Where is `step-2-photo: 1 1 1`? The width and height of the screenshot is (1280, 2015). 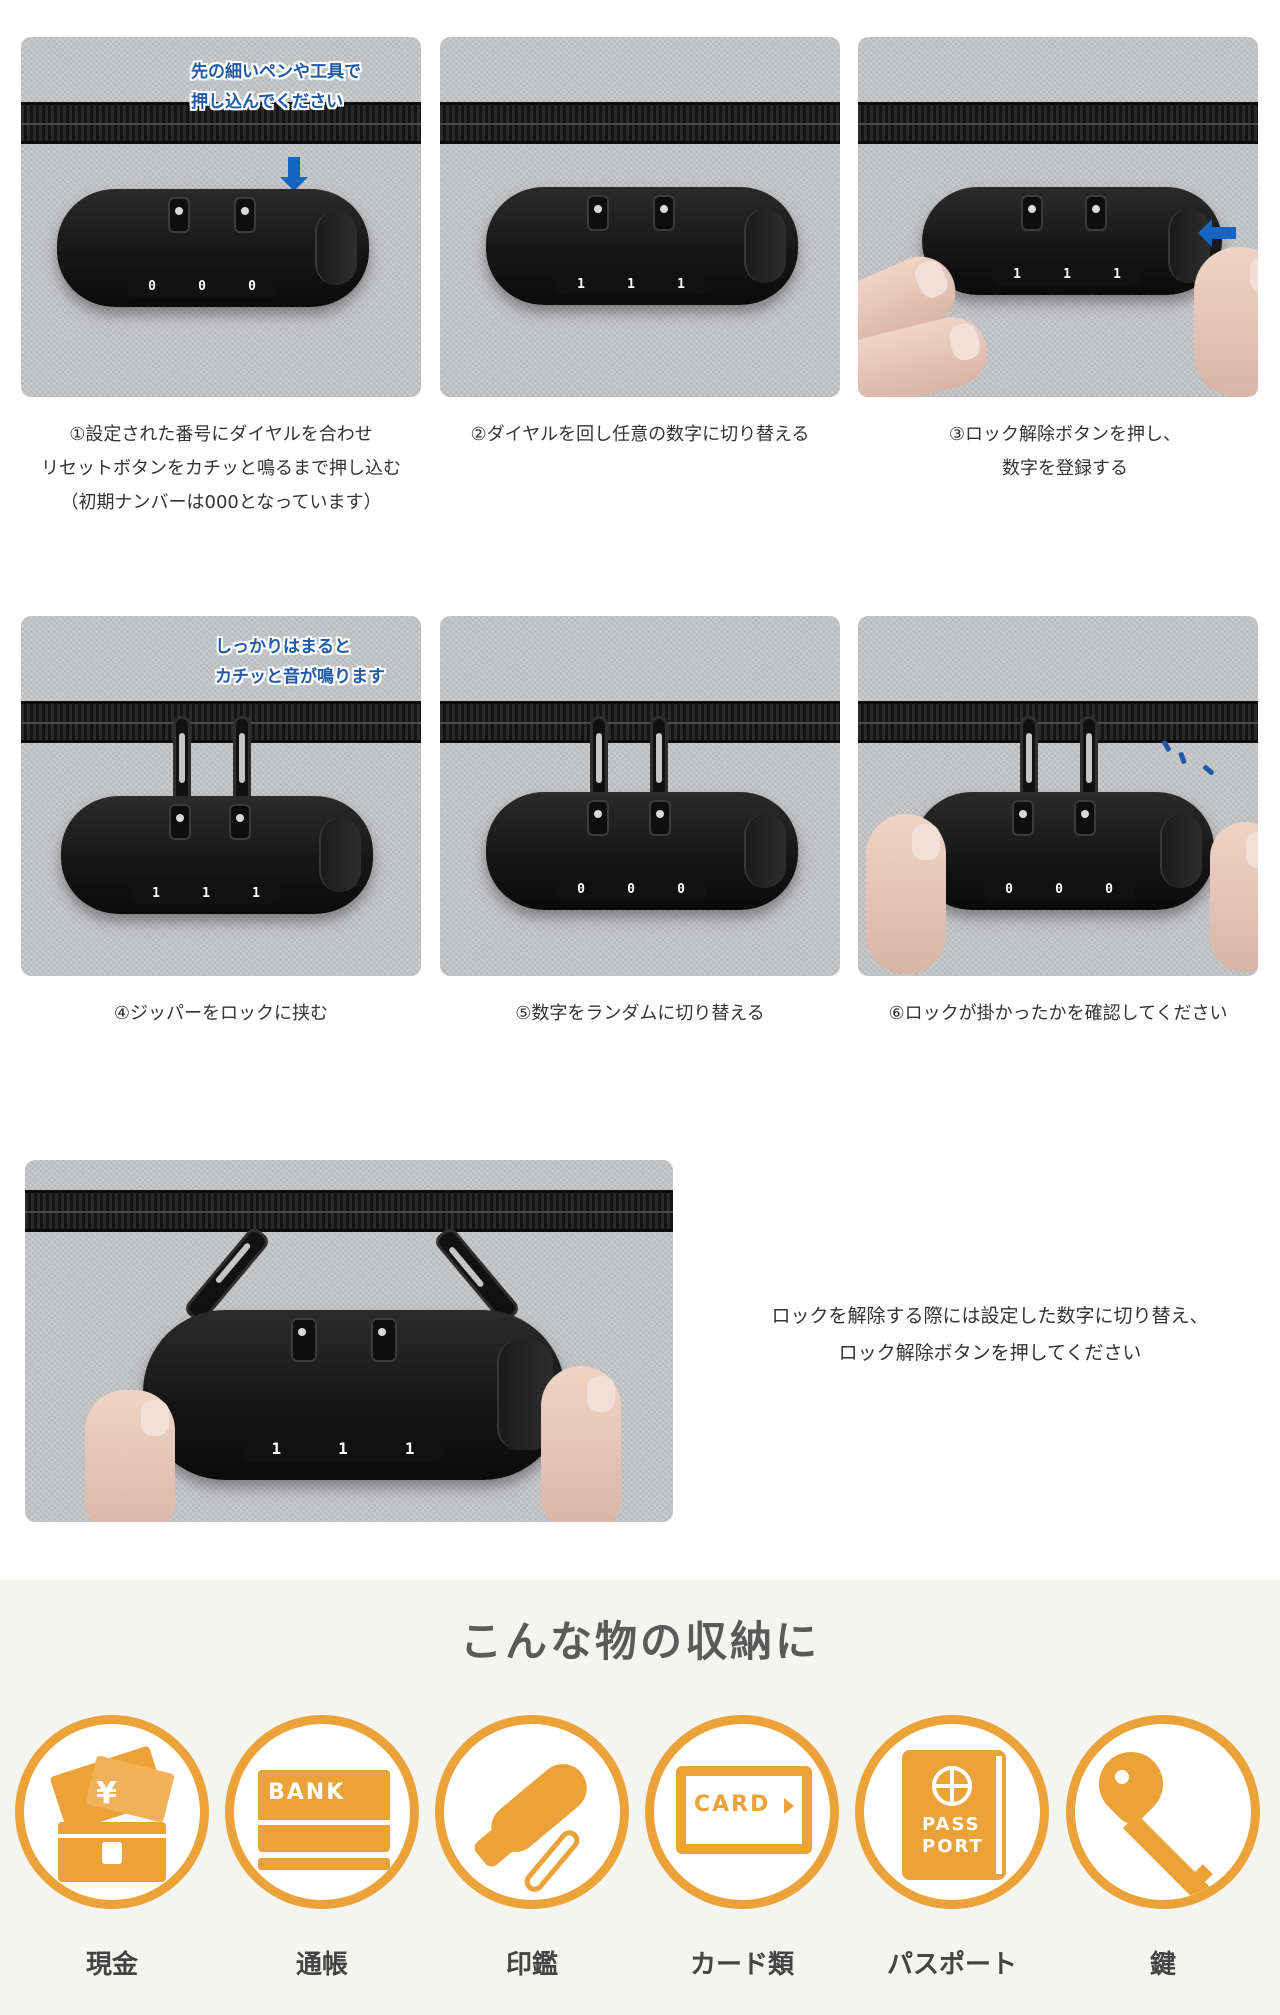
step-2-photo: 1 1 1 is located at coordinates (640, 217).